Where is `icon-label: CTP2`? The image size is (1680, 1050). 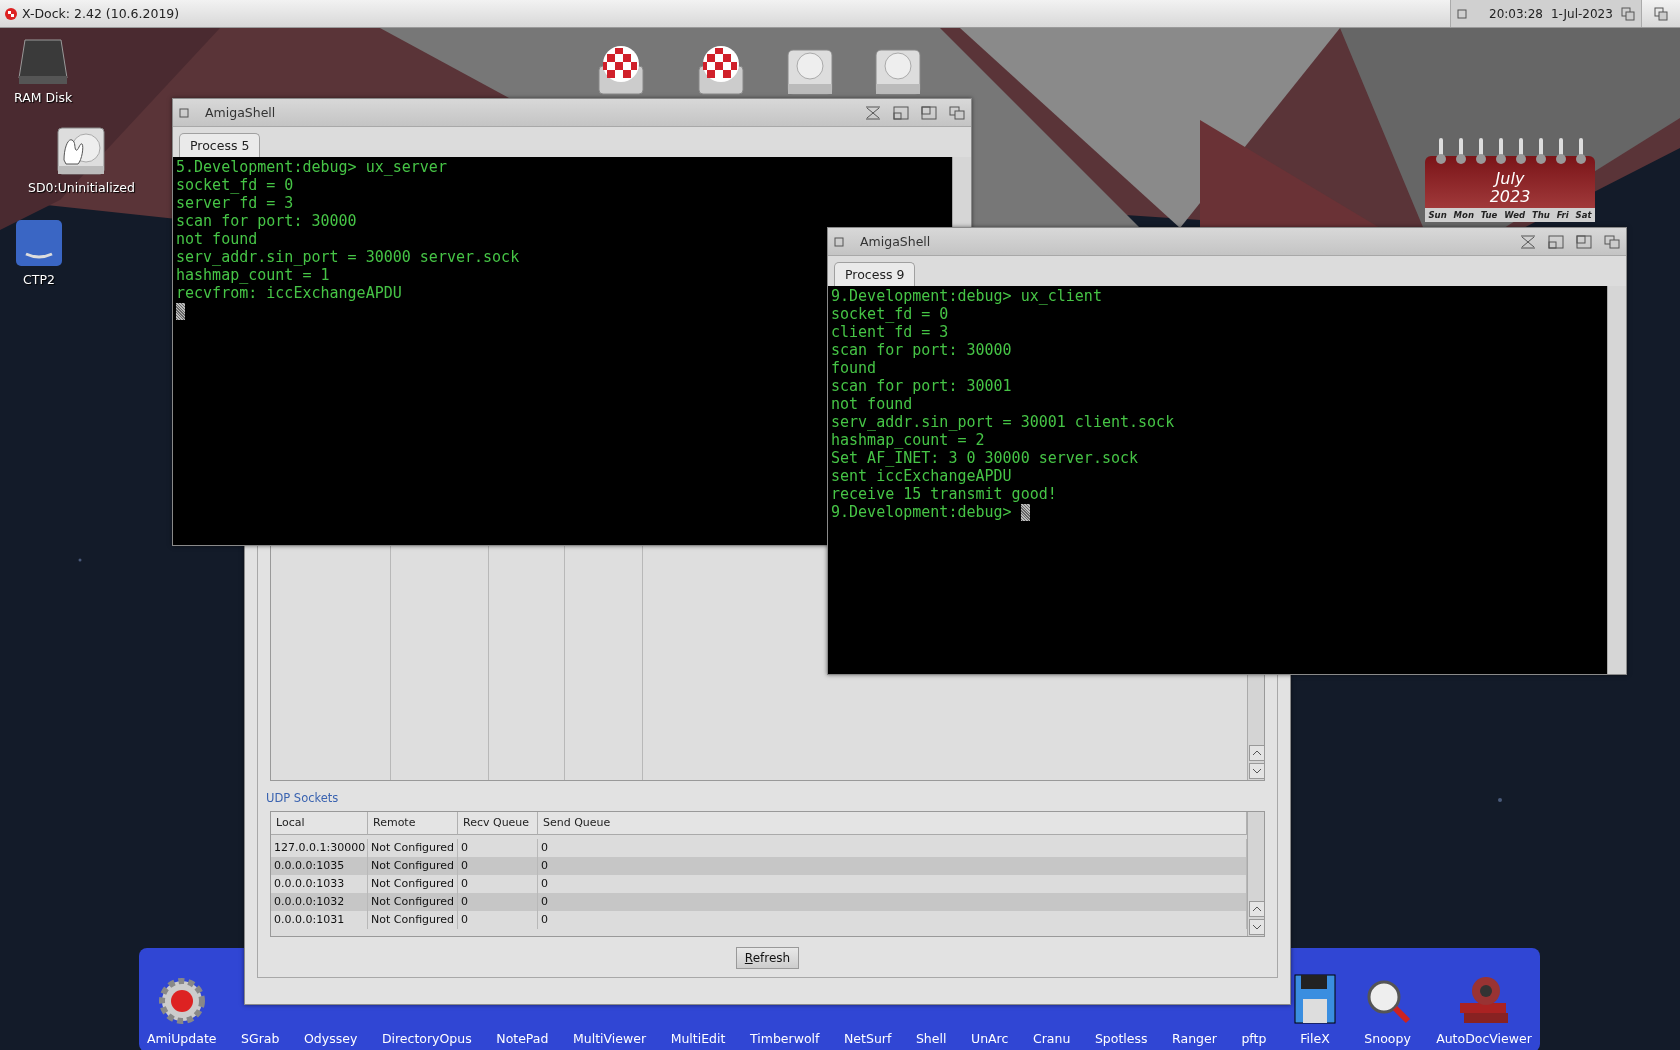 icon-label: CTP2 is located at coordinates (39, 279).